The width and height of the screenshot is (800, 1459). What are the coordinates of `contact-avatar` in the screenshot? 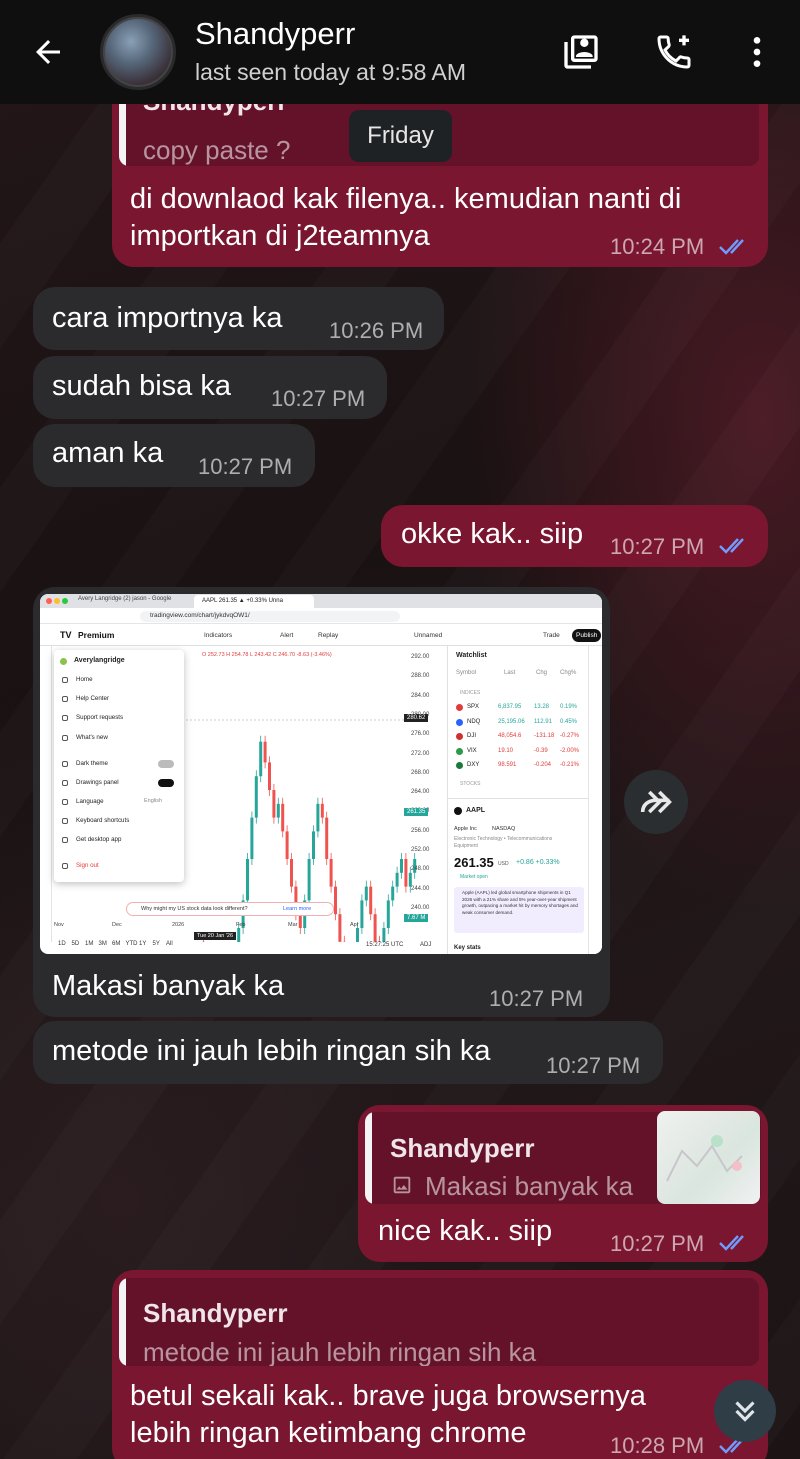 It's located at (138, 52).